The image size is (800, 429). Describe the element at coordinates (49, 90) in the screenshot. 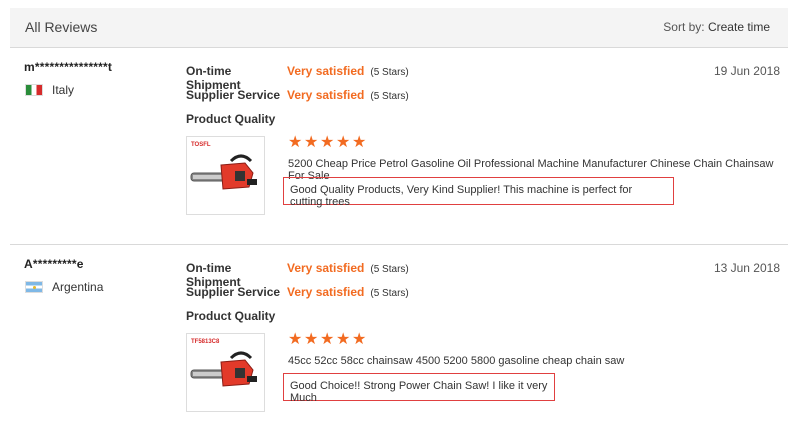

I see `reviewer-country: Italy` at that location.